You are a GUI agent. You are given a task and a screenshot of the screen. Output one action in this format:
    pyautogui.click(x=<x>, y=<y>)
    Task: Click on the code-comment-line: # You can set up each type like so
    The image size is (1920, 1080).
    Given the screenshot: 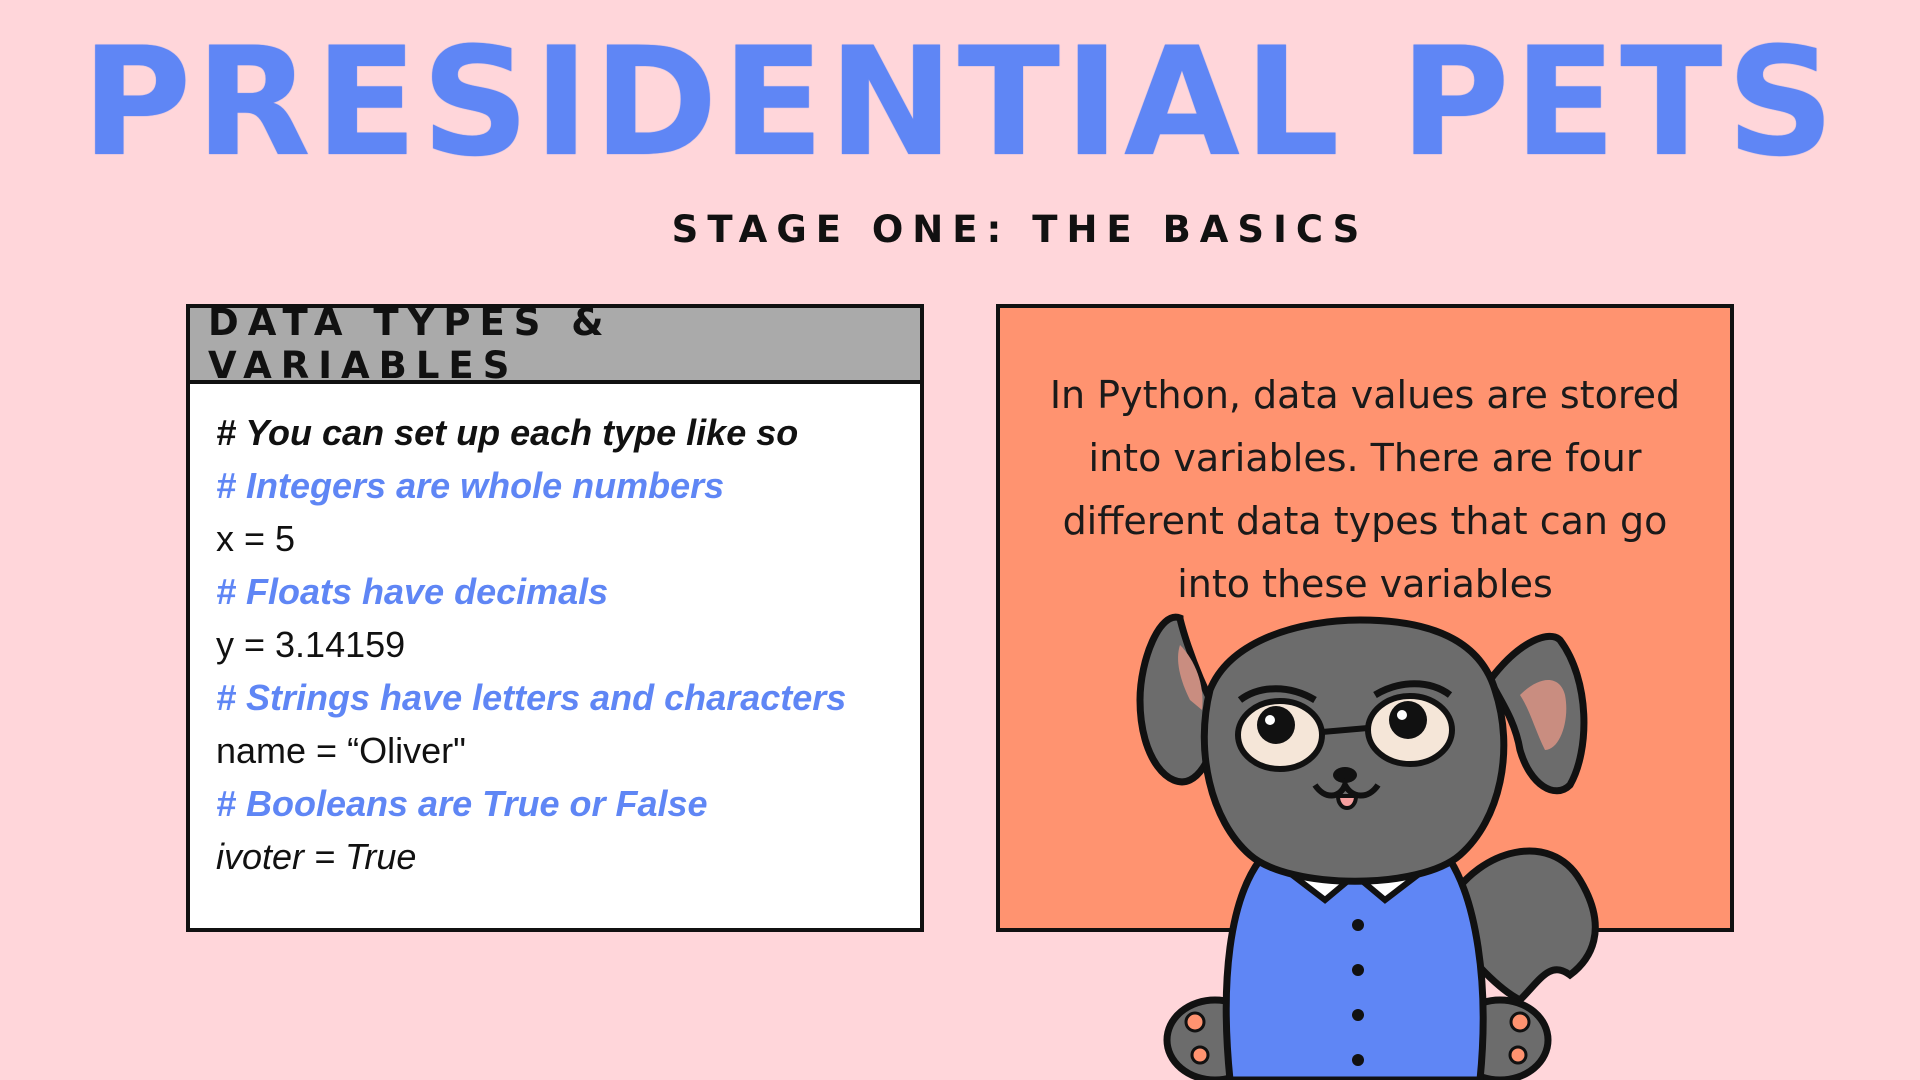 What is the action you would take?
    pyautogui.click(x=507, y=432)
    